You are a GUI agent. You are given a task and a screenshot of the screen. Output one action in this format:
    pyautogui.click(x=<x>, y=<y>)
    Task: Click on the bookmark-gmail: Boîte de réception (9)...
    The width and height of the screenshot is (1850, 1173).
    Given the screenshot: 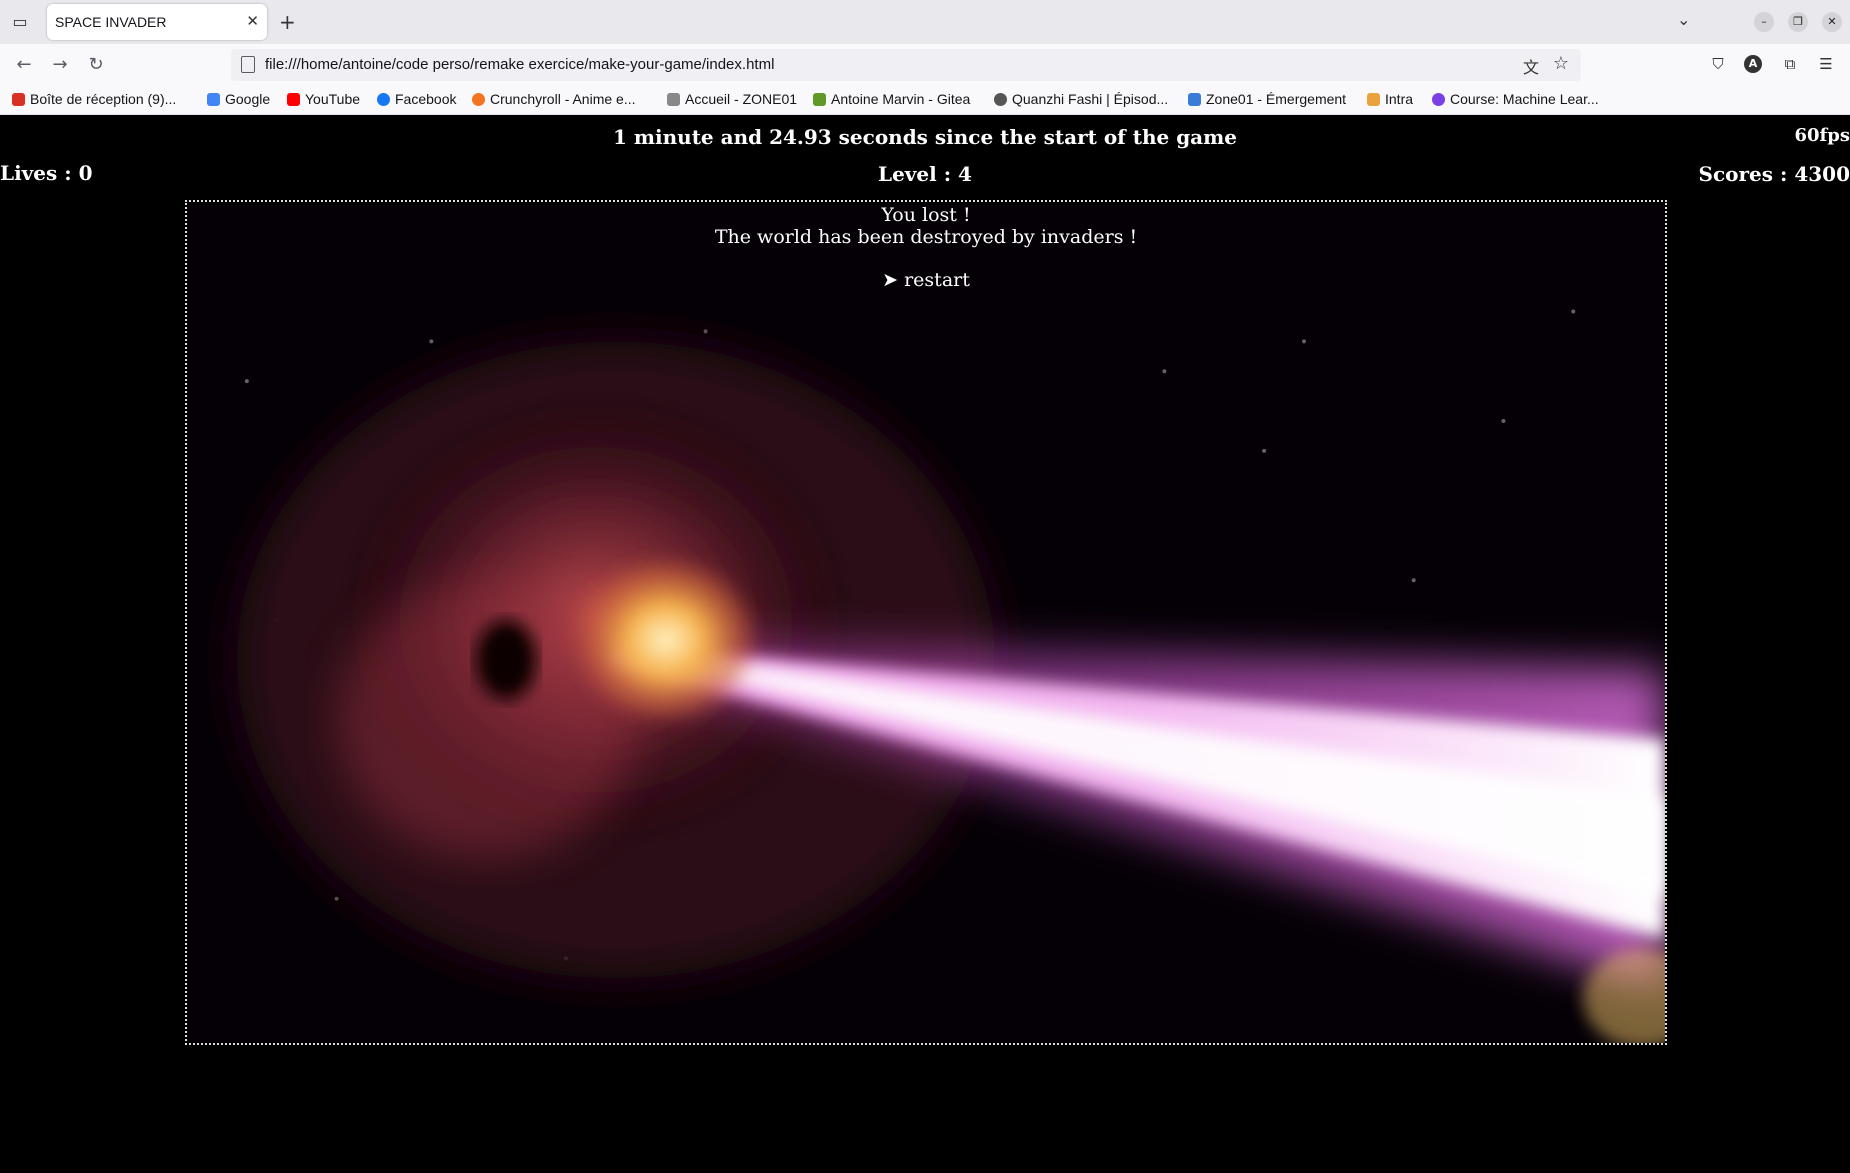 What is the action you would take?
    pyautogui.click(x=94, y=99)
    